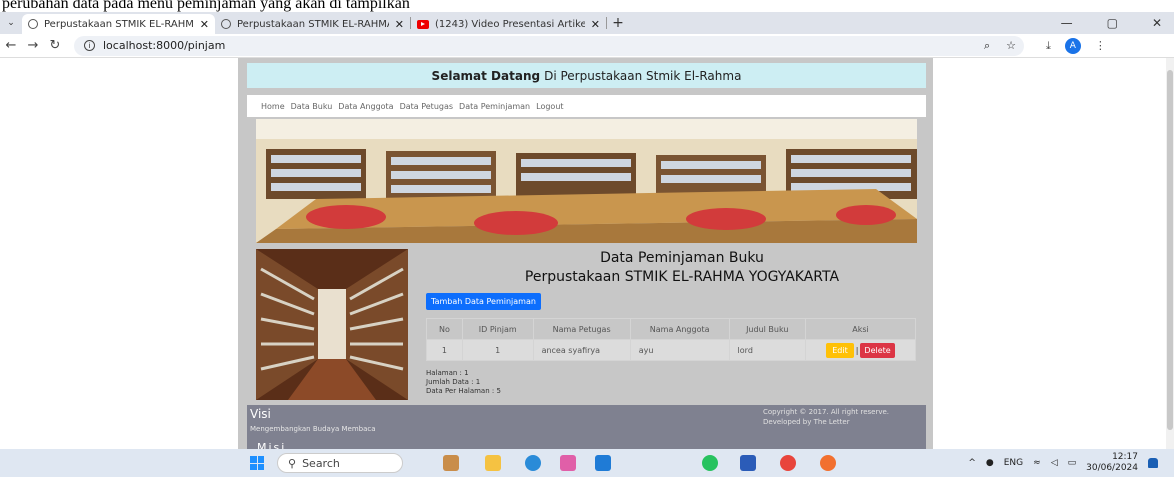 The width and height of the screenshot is (1174, 477). What do you see at coordinates (313, 429) in the screenshot?
I see `visi-text: Mengembangkan Budaya Membaca` at bounding box center [313, 429].